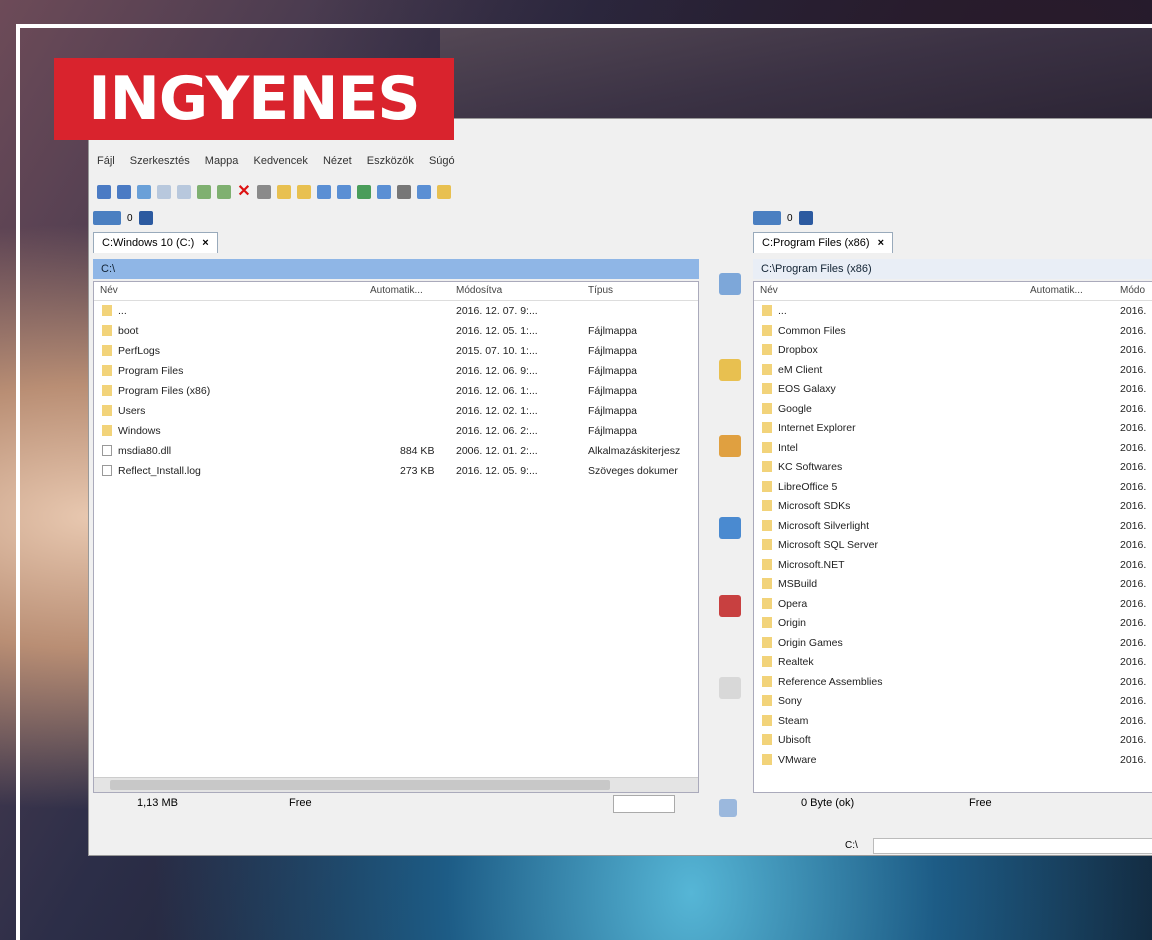  What do you see at coordinates (953, 507) in the screenshot?
I see `right-file-row: Microsoft SDKs 2016.` at bounding box center [953, 507].